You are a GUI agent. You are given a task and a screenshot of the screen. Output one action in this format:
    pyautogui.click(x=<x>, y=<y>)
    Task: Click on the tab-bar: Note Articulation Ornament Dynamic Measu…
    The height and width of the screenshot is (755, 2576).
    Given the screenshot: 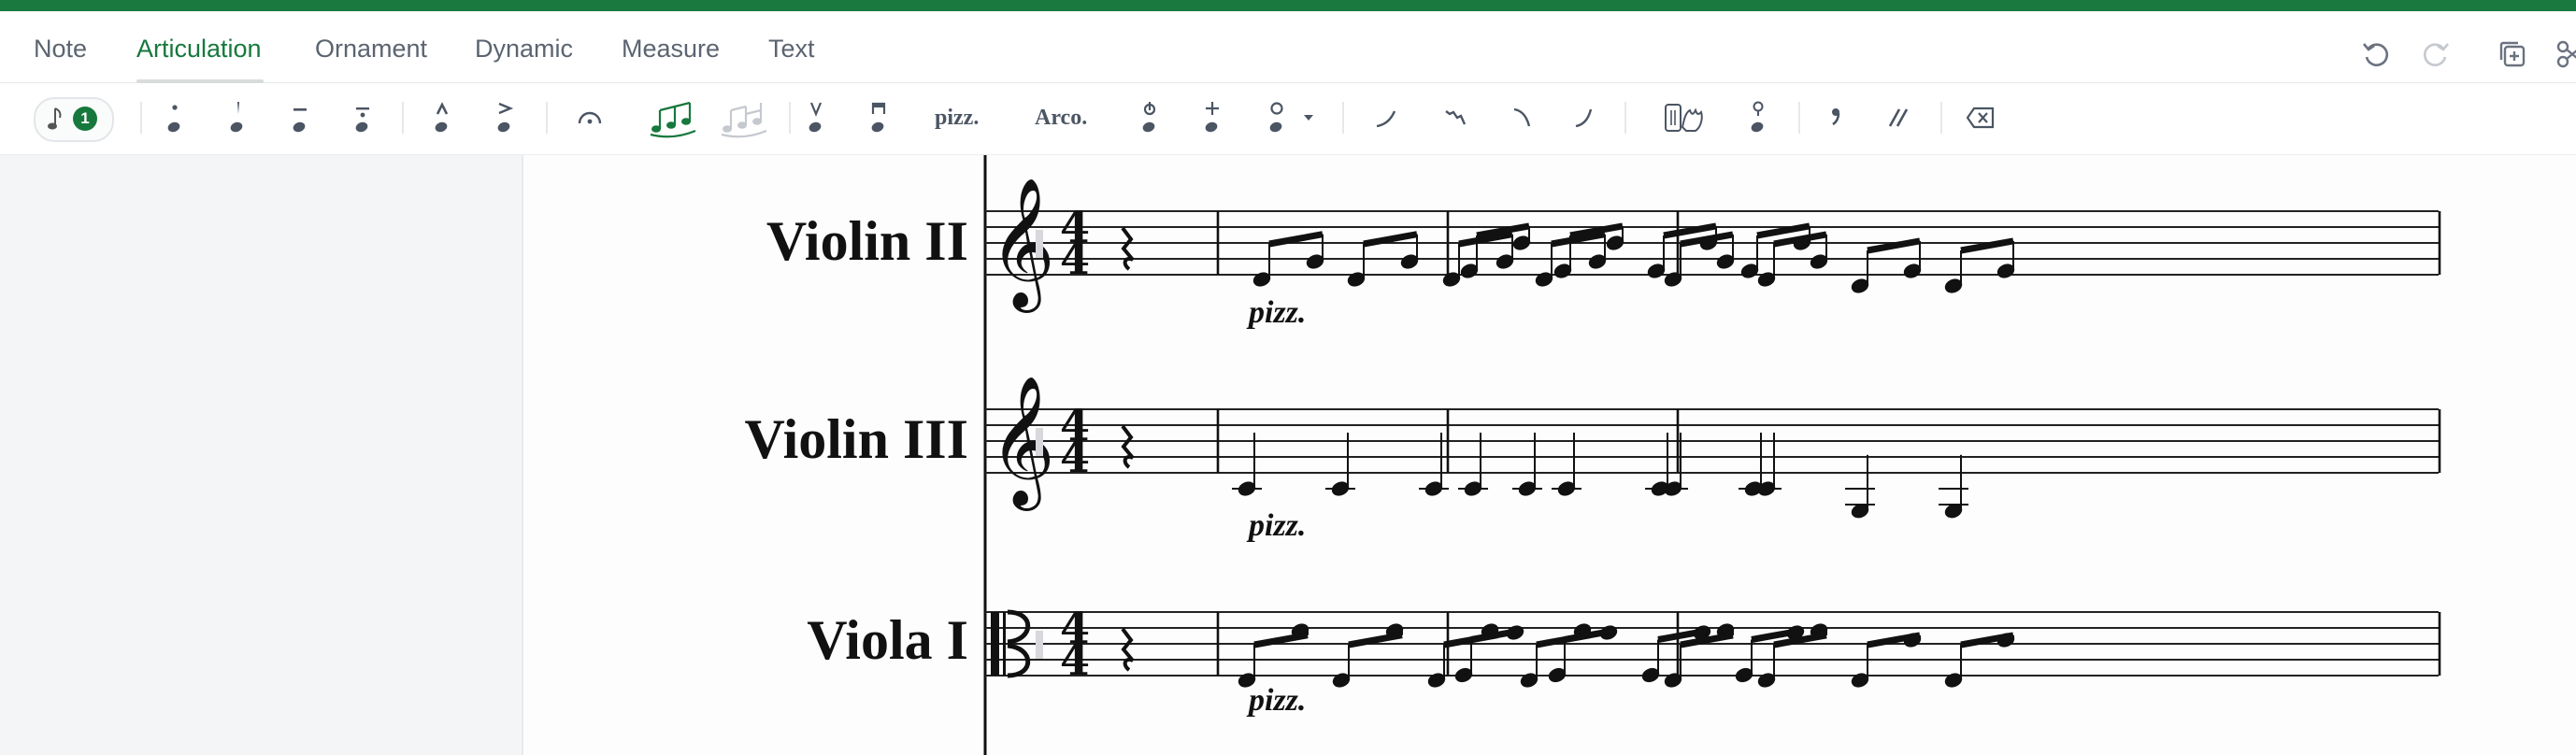 What is the action you would take?
    pyautogui.click(x=1288, y=47)
    